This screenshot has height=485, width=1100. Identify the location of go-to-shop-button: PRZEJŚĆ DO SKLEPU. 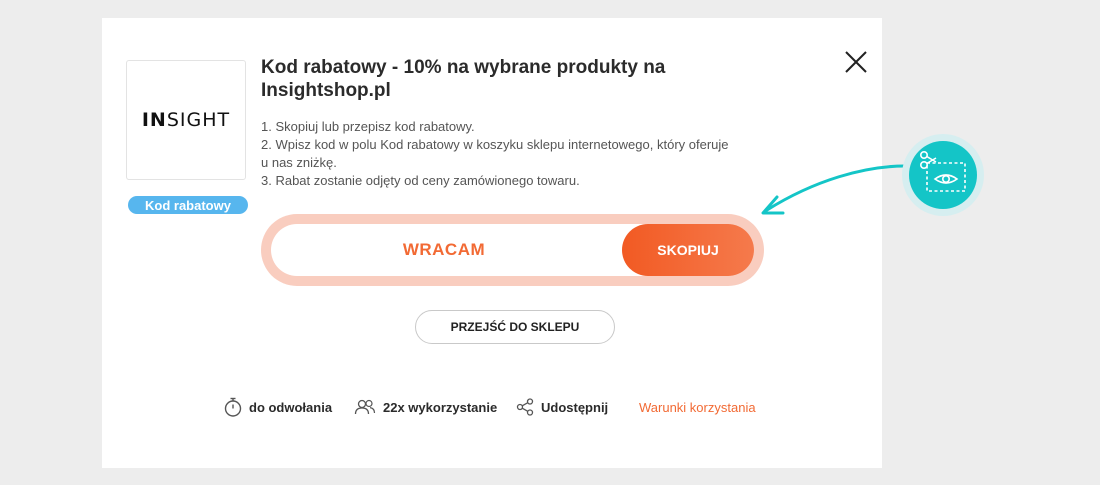
(515, 327).